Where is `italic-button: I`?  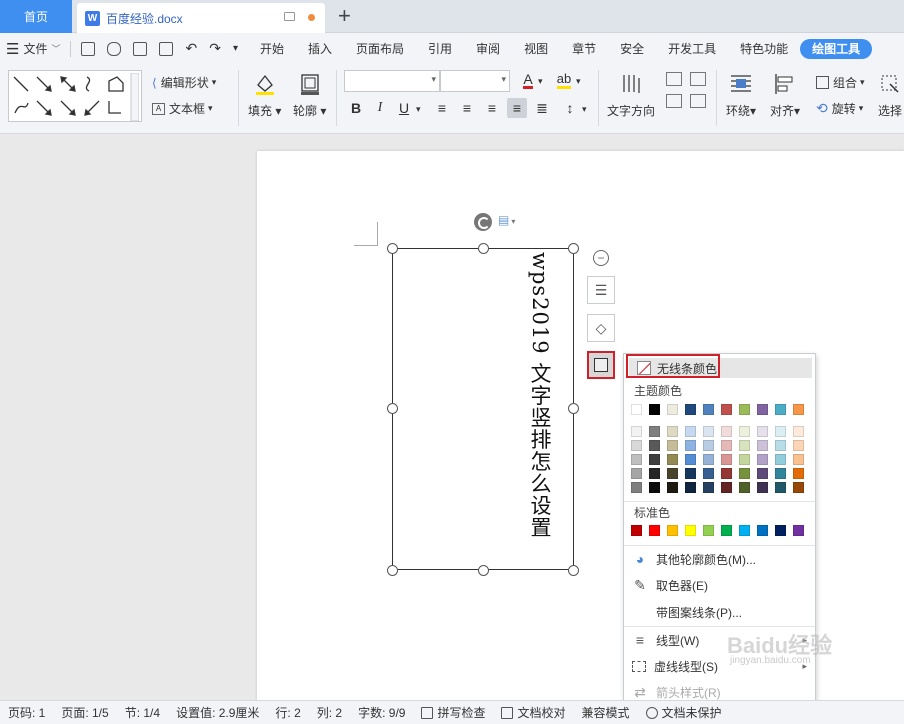
italic-button: I is located at coordinates (380, 108).